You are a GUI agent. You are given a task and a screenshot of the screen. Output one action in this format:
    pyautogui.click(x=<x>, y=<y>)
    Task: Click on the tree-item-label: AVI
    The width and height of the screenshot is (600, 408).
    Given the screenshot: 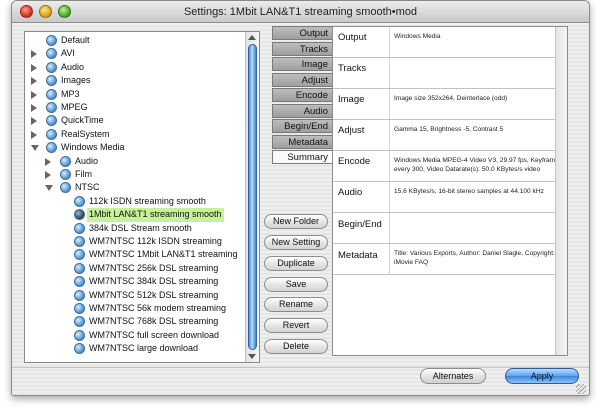 What is the action you would take?
    pyautogui.click(x=68, y=53)
    